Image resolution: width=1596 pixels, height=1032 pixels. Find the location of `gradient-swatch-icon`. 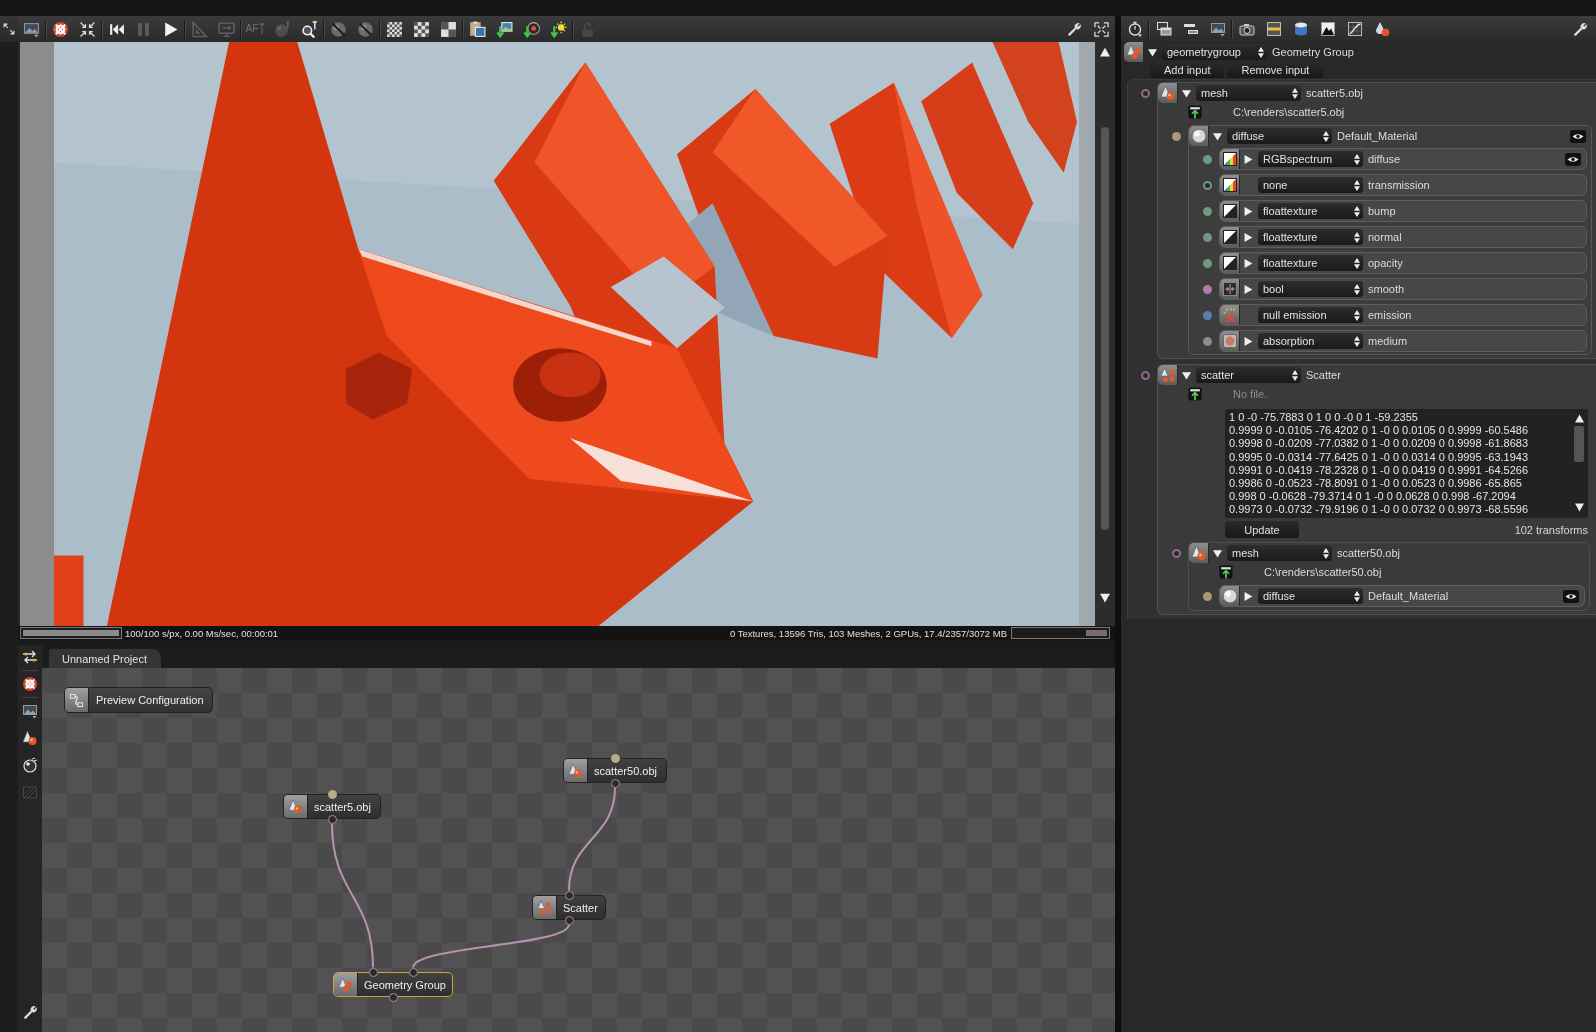

gradient-swatch-icon is located at coordinates (1230, 159).